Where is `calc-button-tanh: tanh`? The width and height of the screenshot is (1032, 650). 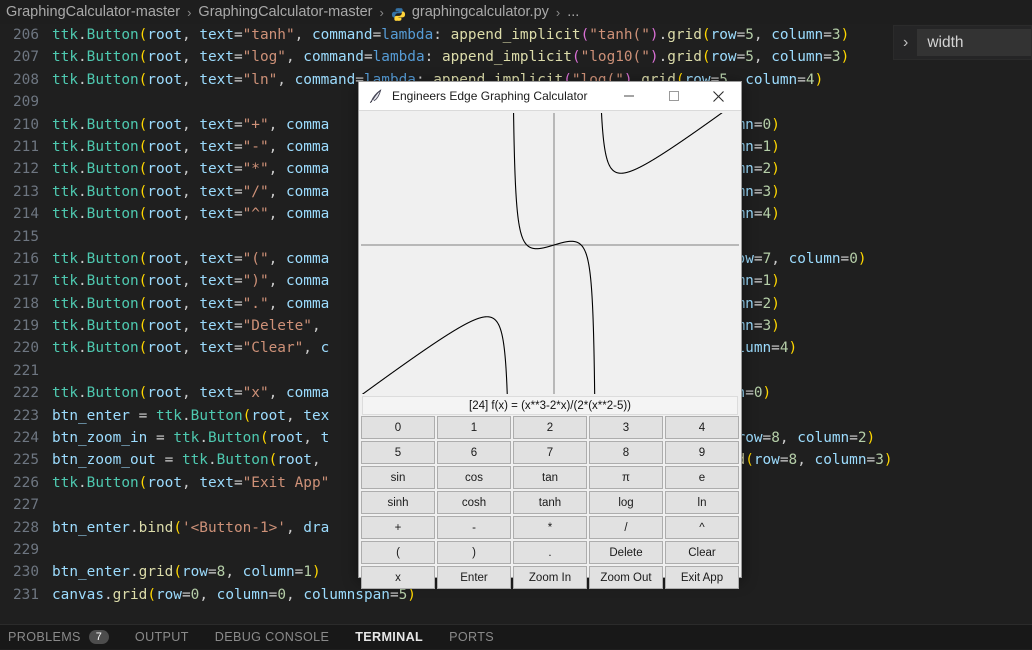
calc-button-tanh: tanh is located at coordinates (550, 502).